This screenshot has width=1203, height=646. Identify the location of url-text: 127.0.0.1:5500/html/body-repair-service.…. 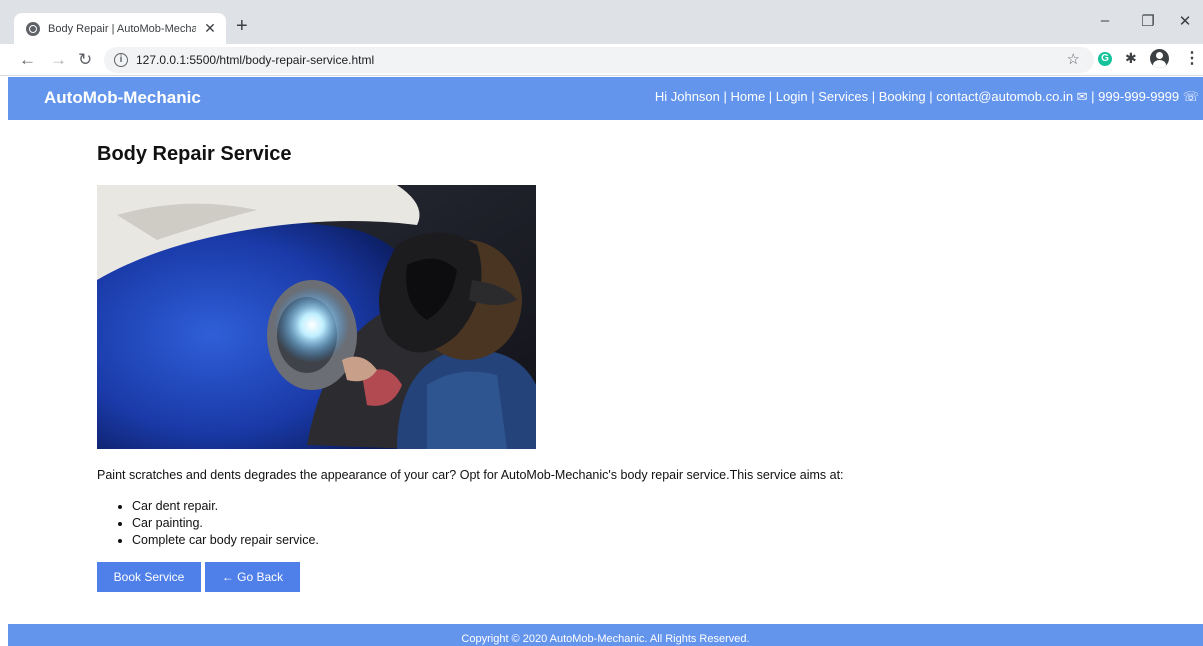
(255, 60).